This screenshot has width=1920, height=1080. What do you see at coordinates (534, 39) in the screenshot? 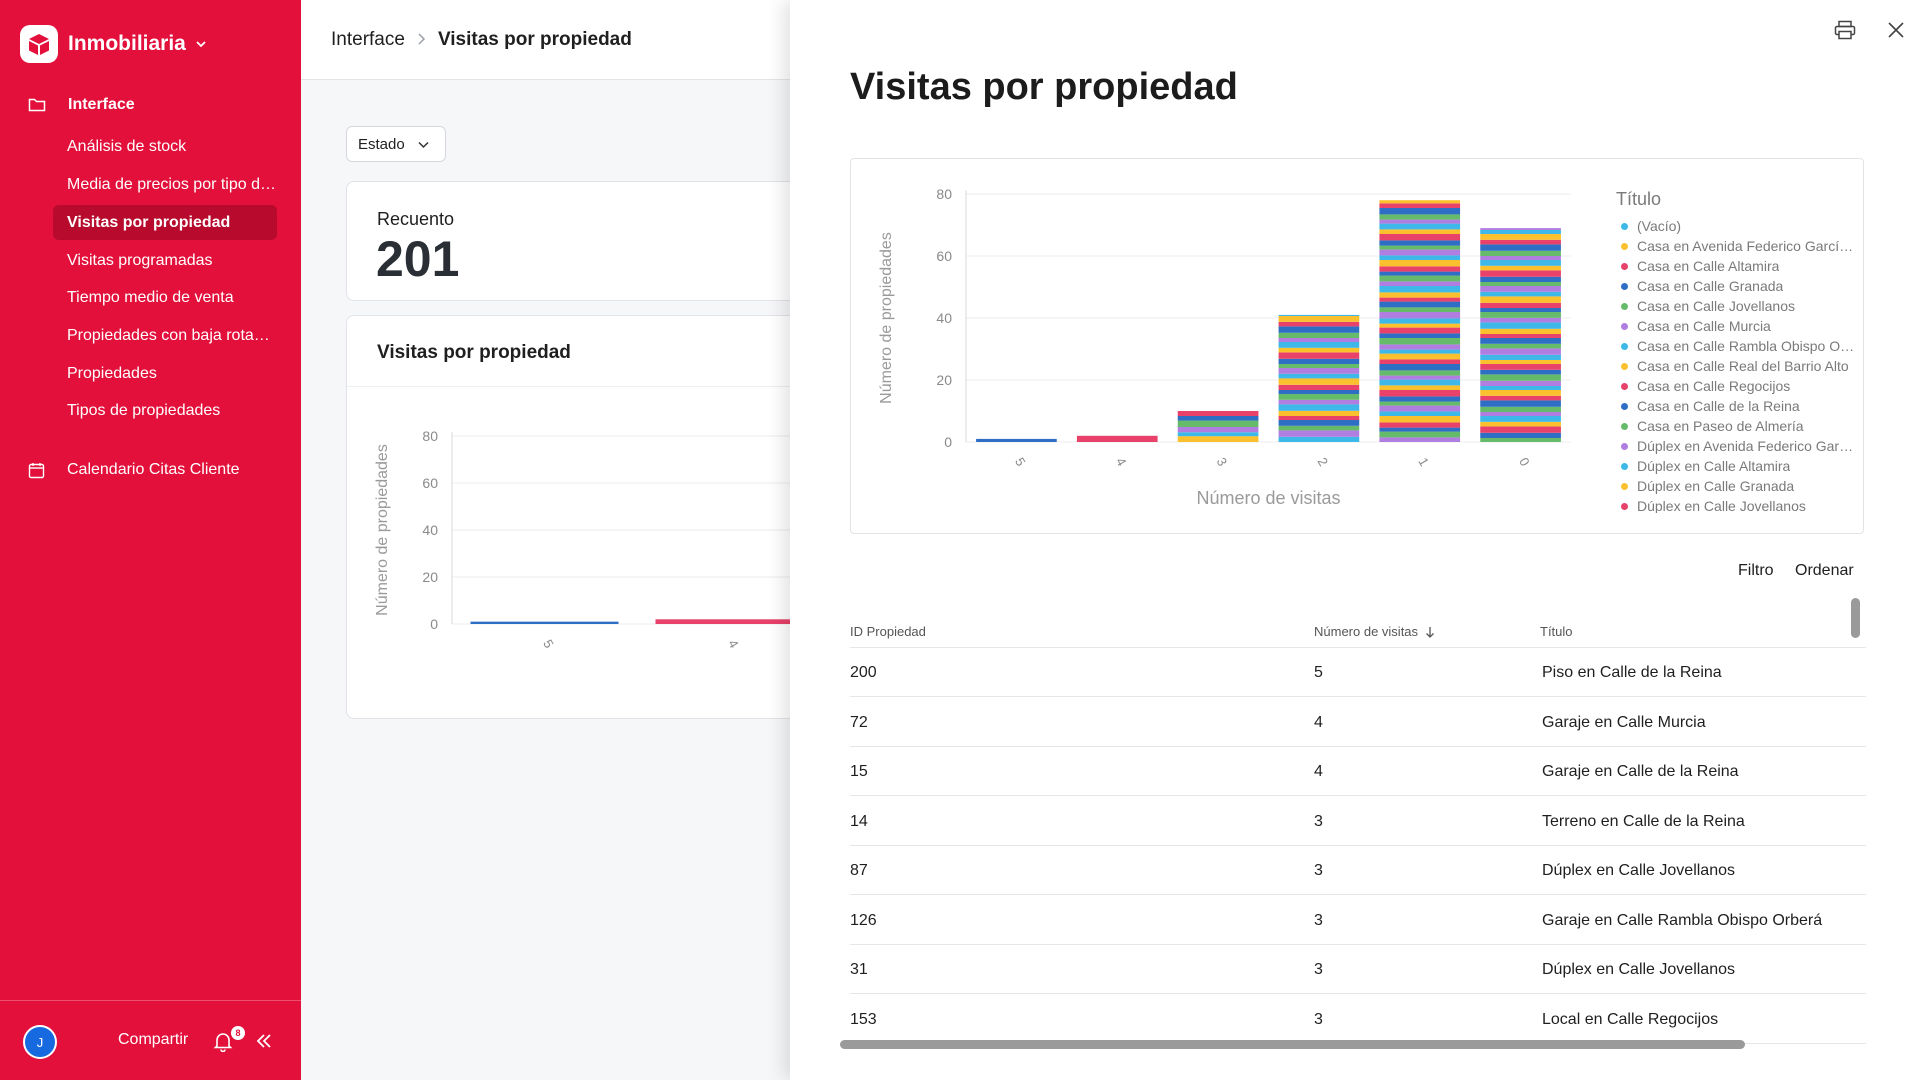
I see `breadcrumb-current: Visitas por propiedad` at bounding box center [534, 39].